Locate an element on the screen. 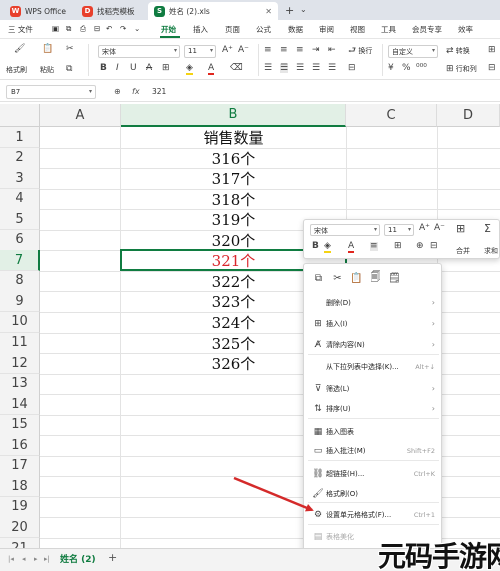  mini-fill-color-icon: ◈ is located at coordinates (327, 247).